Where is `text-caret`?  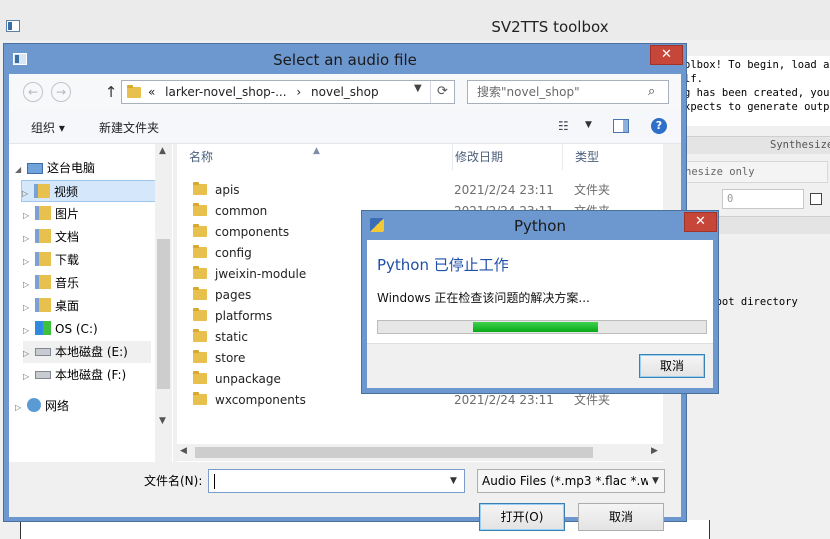
text-caret is located at coordinates (214, 481).